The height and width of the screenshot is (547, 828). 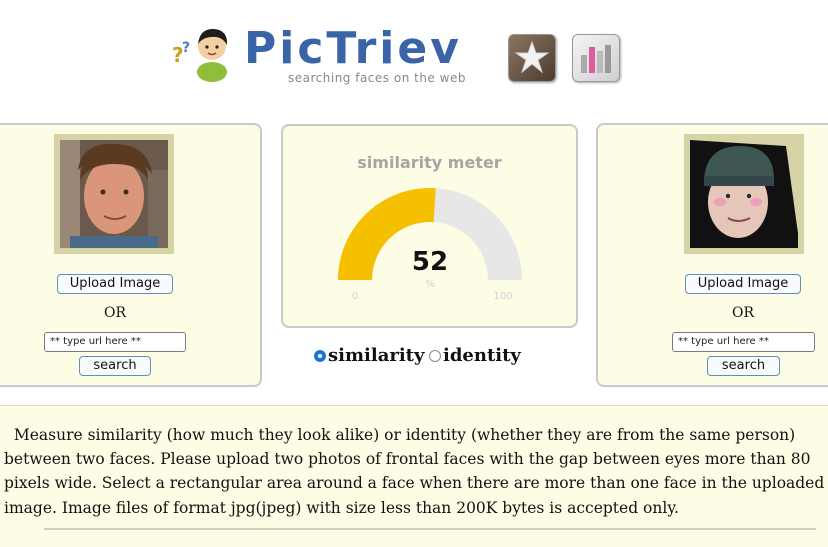 I want to click on similarity-radio-button, so click(x=320, y=355).